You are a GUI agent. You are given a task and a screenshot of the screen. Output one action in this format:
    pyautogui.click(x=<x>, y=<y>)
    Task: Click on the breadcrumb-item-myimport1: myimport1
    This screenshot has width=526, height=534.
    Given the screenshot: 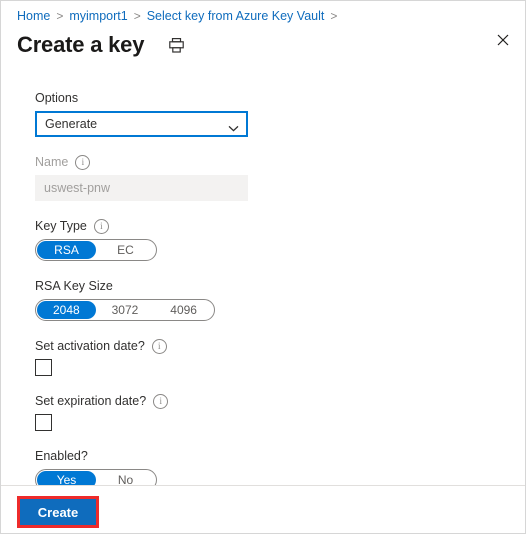 What is the action you would take?
    pyautogui.click(x=98, y=16)
    